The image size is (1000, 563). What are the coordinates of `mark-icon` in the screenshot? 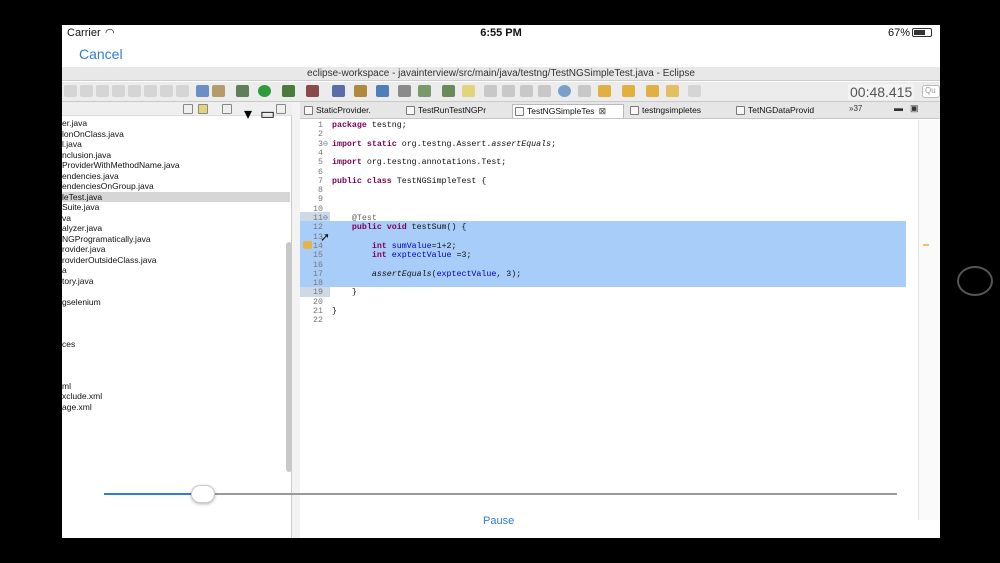 It's located at (218, 91).